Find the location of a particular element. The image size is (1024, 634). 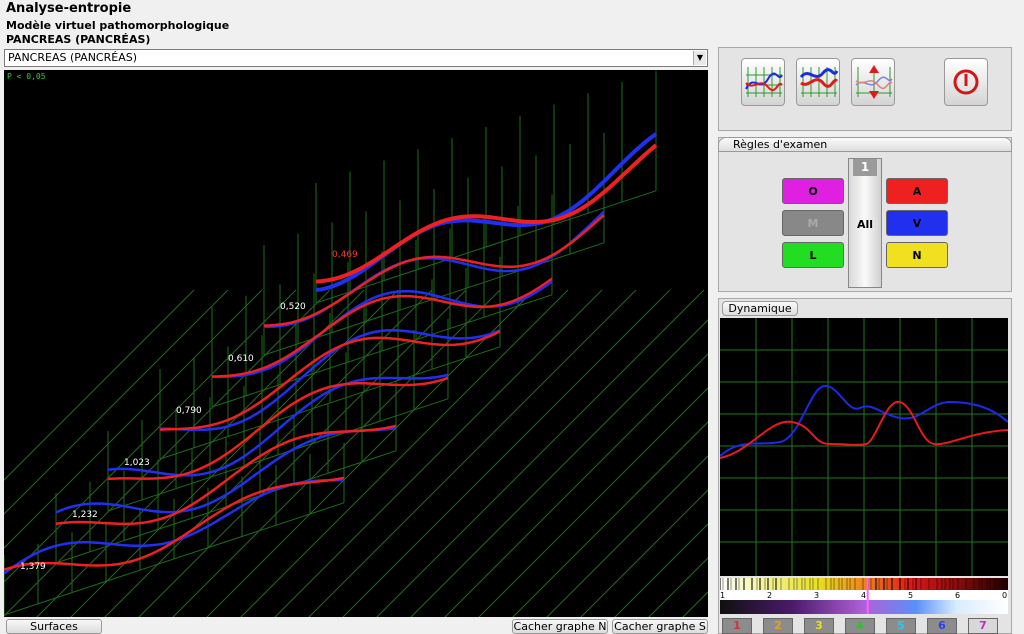

rule-button-m: M is located at coordinates (813, 223).